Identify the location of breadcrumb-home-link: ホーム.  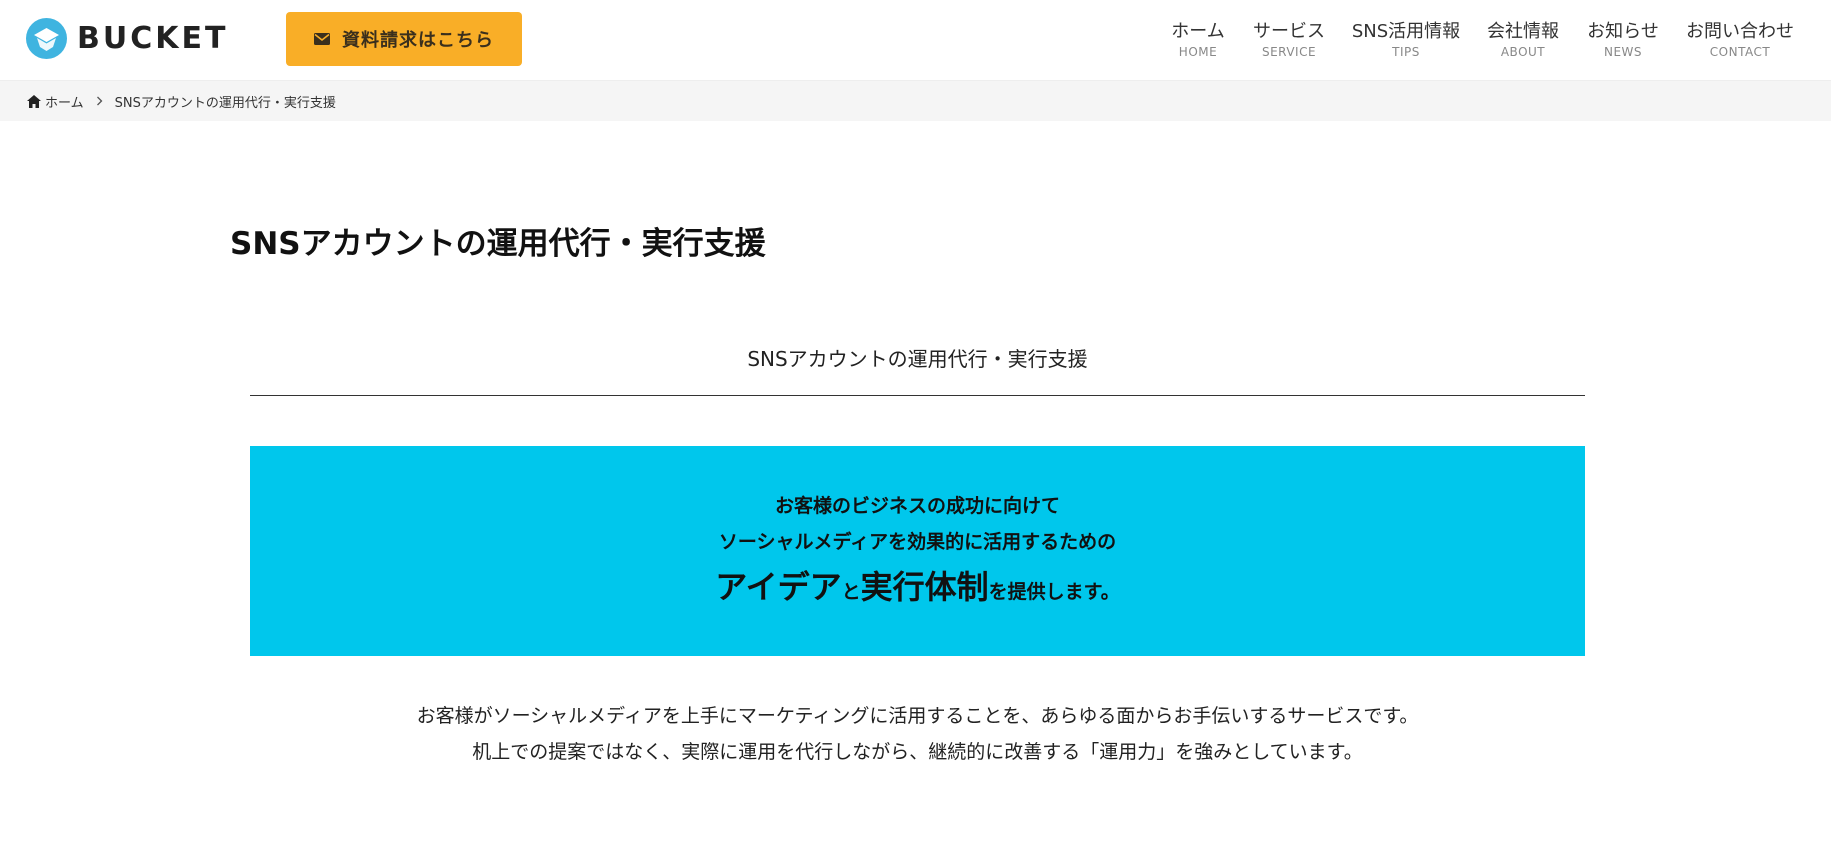
(64, 101).